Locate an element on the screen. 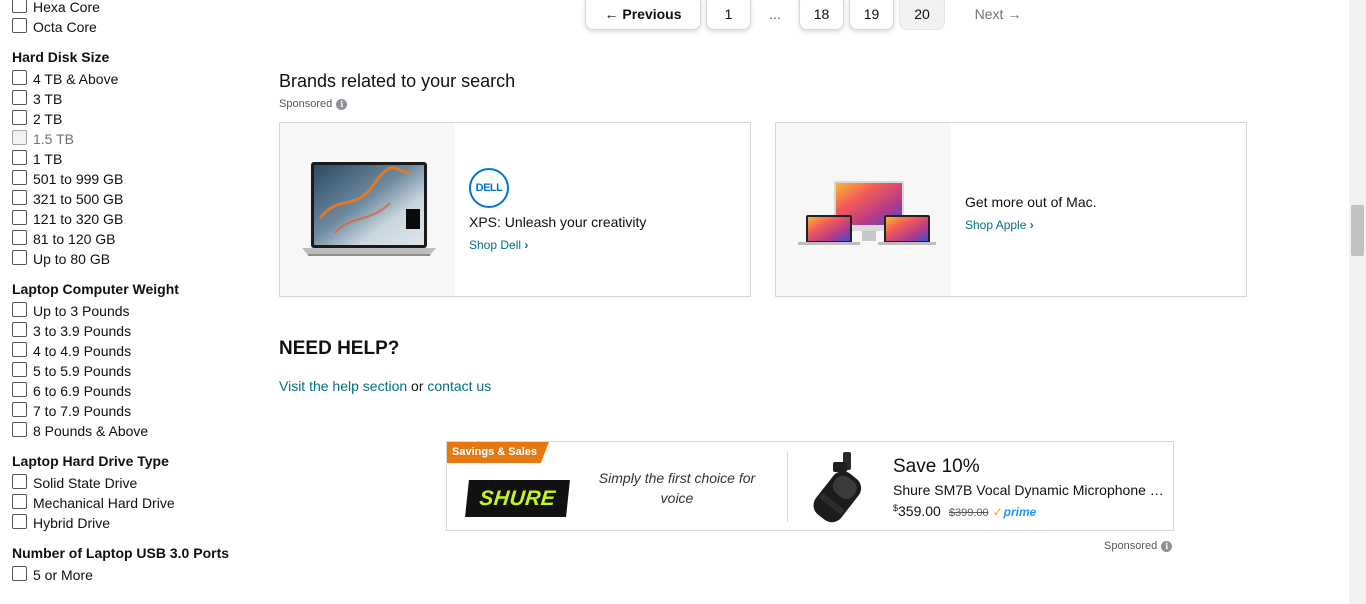  shure-logo-text: SHURE is located at coordinates (517, 498).